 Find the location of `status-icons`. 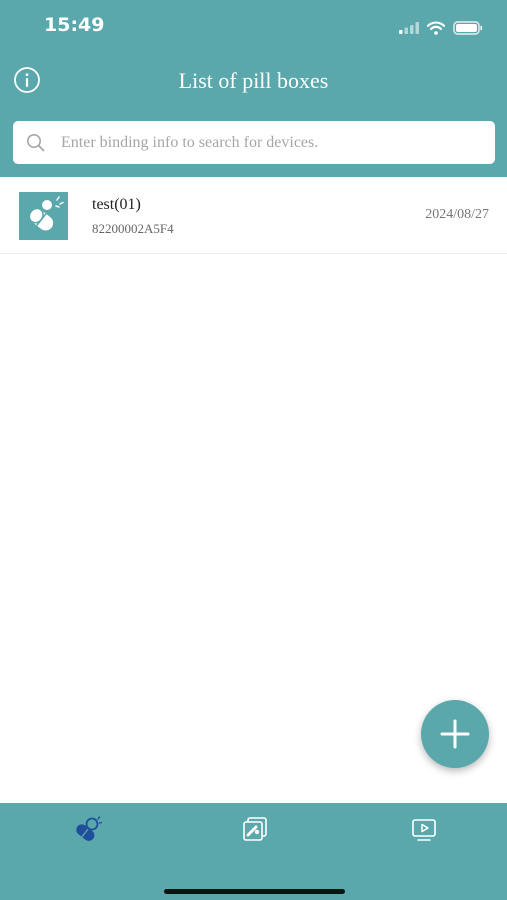

status-icons is located at coordinates (441, 28).